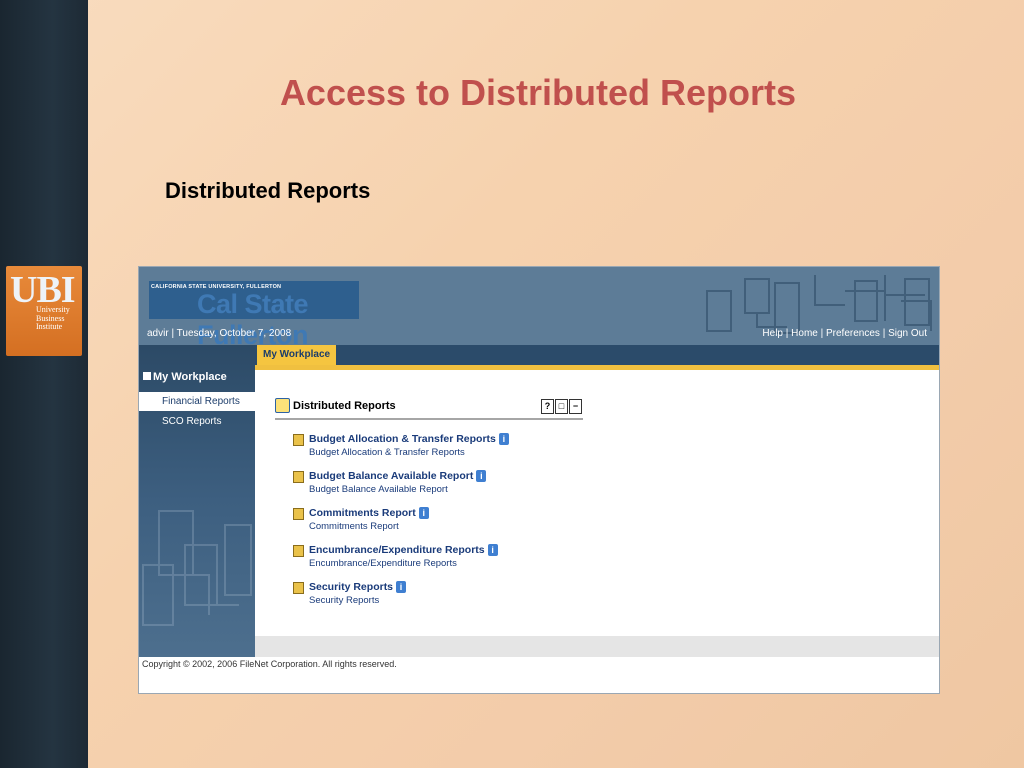  I want to click on report-description: Security Reports, so click(344, 600).